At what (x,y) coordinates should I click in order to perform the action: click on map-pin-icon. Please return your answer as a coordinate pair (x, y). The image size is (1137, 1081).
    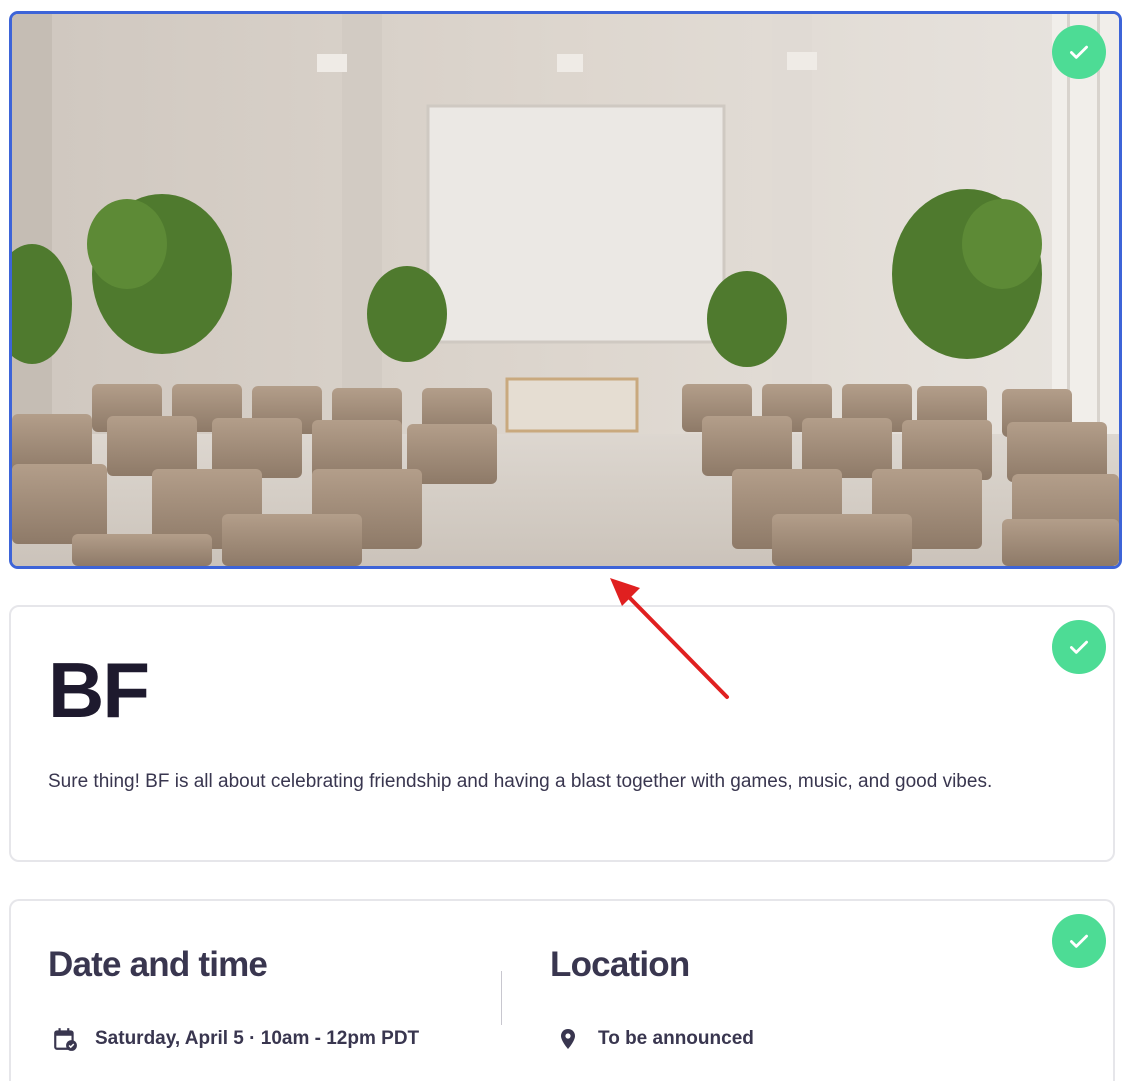
    Looking at the image, I should click on (568, 1039).